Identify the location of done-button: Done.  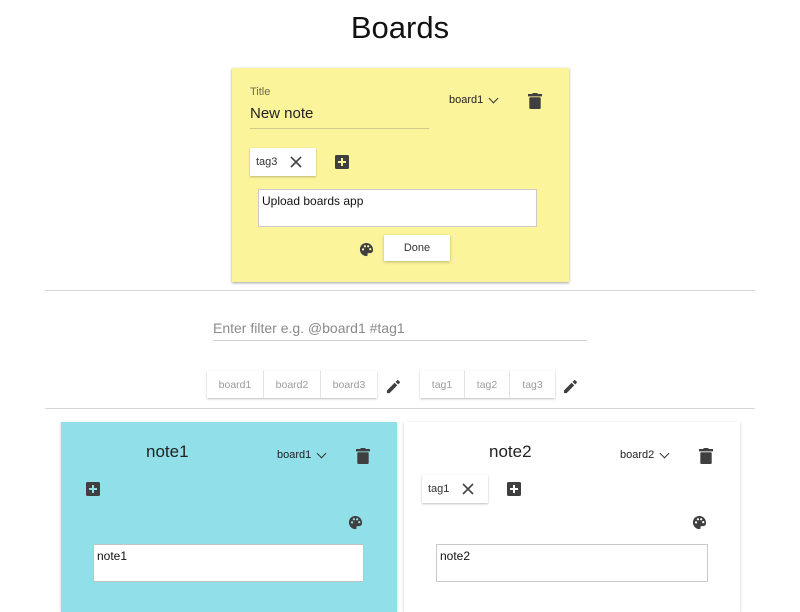
(417, 248).